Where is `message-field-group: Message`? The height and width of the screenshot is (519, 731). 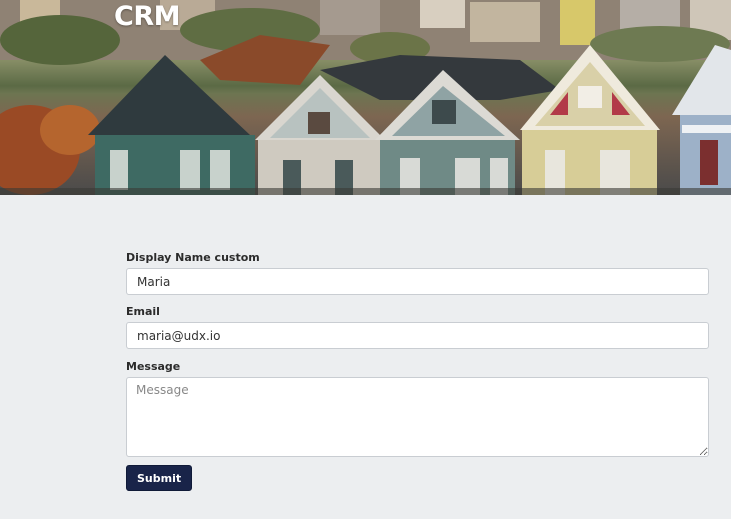
message-field-group: Message is located at coordinates (417, 408).